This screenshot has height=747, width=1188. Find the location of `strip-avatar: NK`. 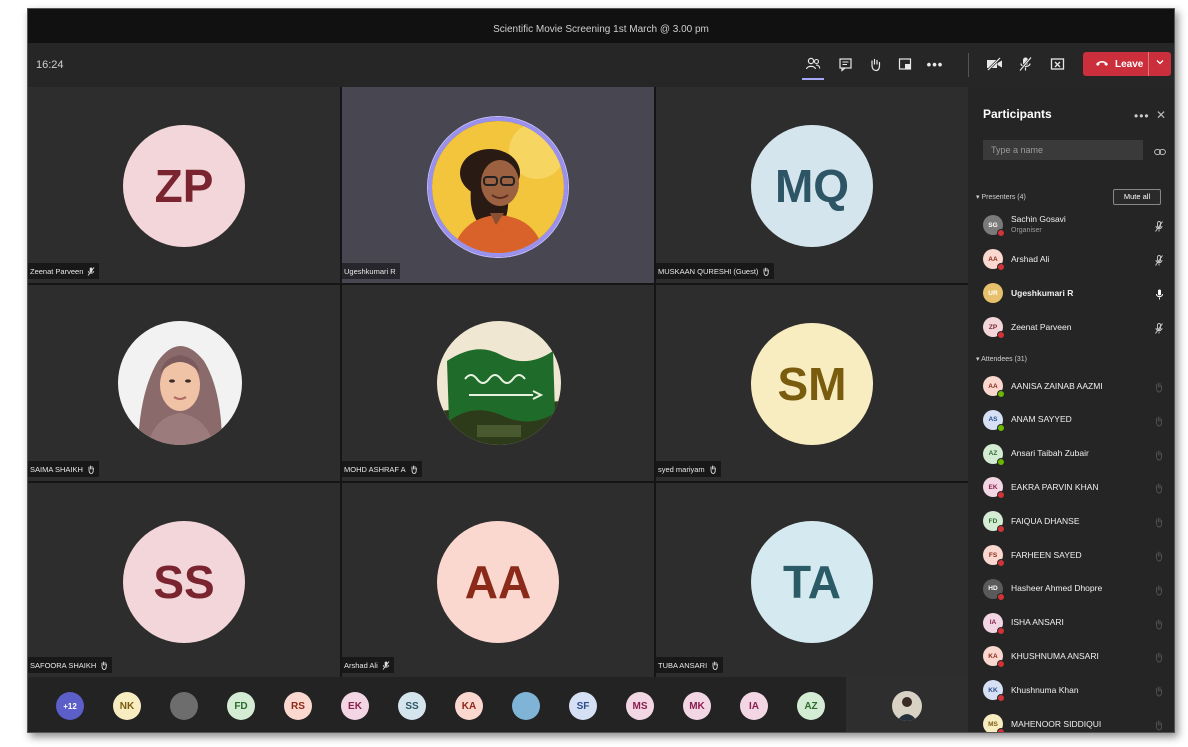

strip-avatar: NK is located at coordinates (127, 706).